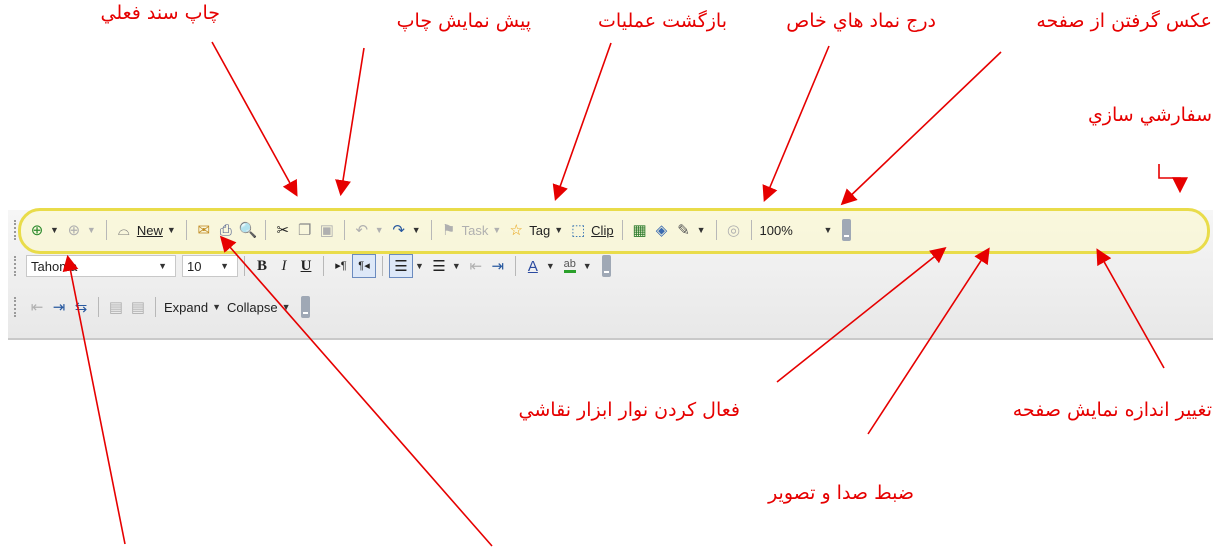  What do you see at coordinates (1173, 179) in the screenshot?
I see `arrow-customize` at bounding box center [1173, 179].